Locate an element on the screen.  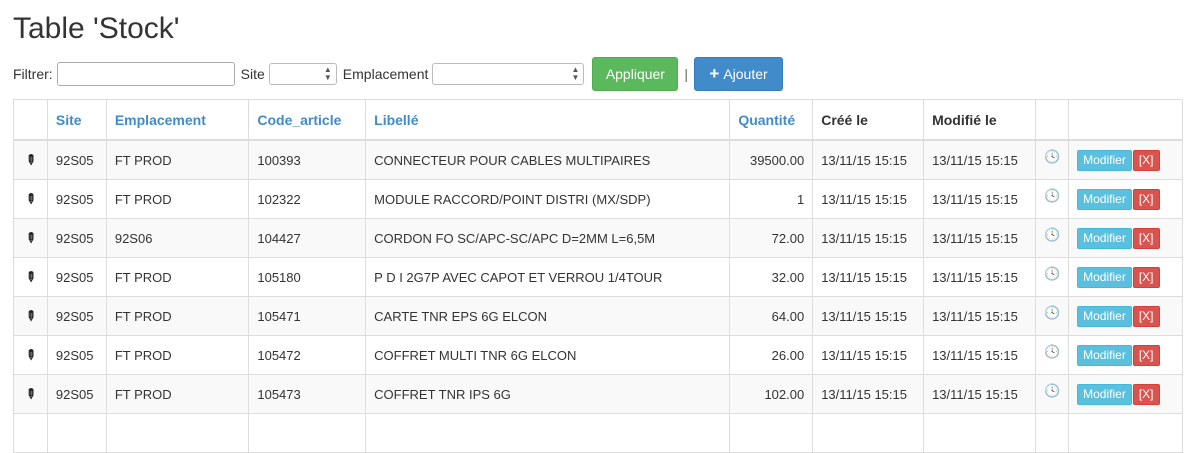
emplacement-select: ▲ ▼ is located at coordinates (508, 74).